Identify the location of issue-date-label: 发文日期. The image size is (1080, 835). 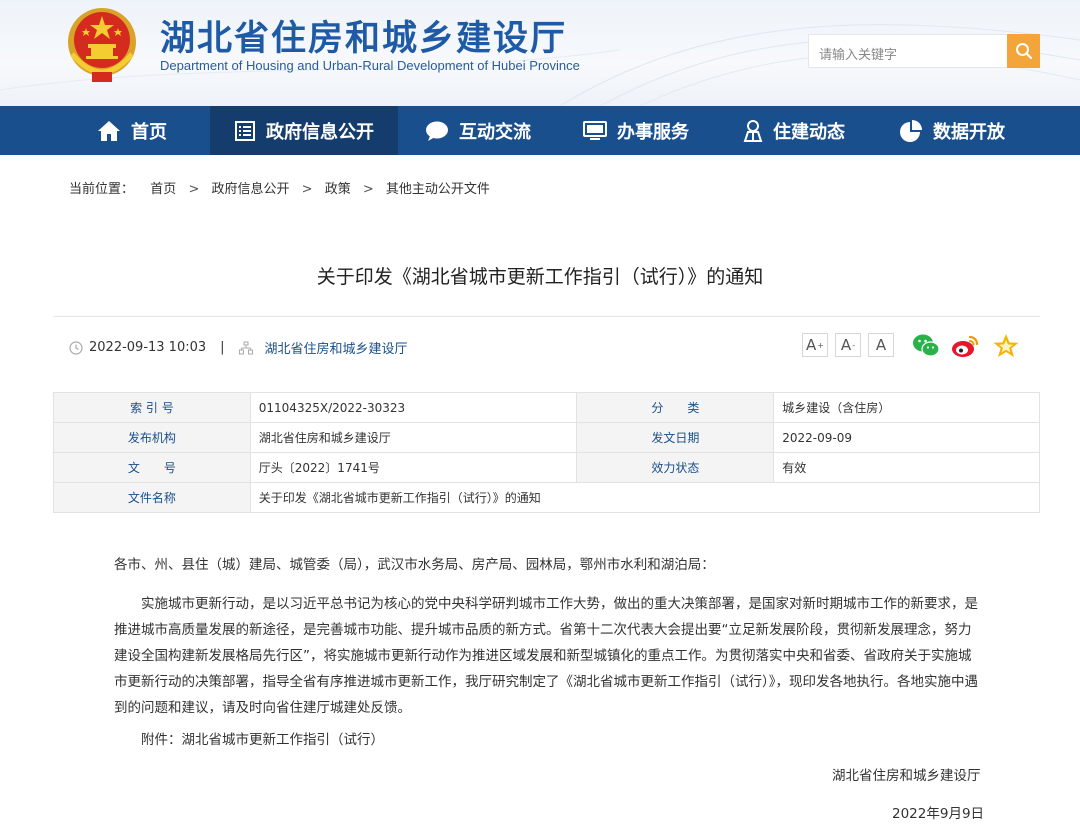
(675, 437).